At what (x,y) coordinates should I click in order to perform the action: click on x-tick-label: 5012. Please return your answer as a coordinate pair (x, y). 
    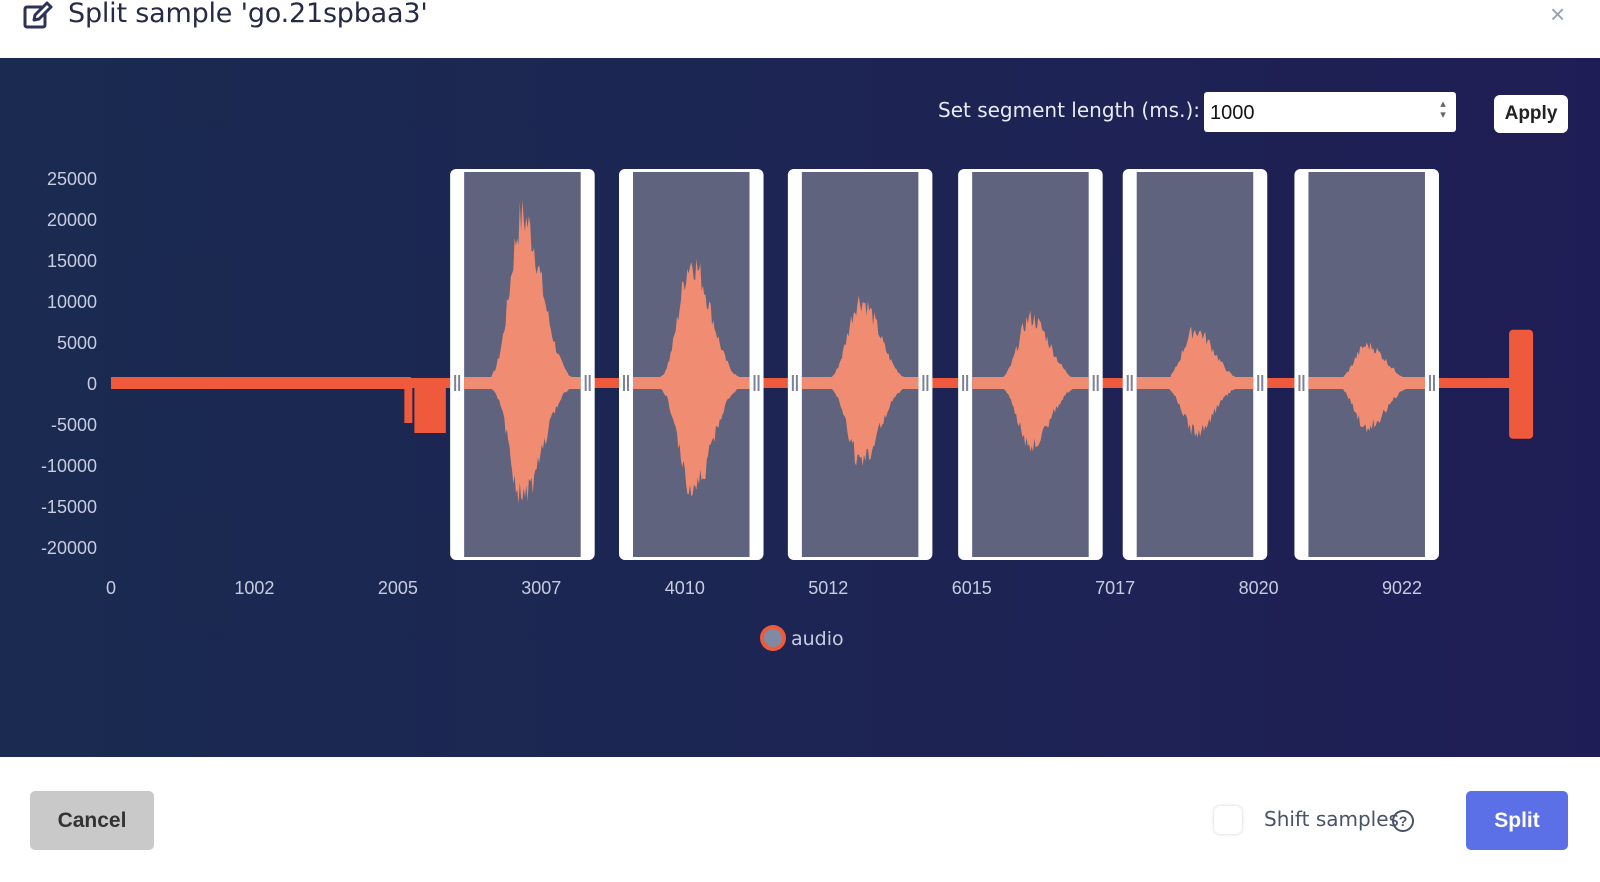
    Looking at the image, I should click on (828, 588).